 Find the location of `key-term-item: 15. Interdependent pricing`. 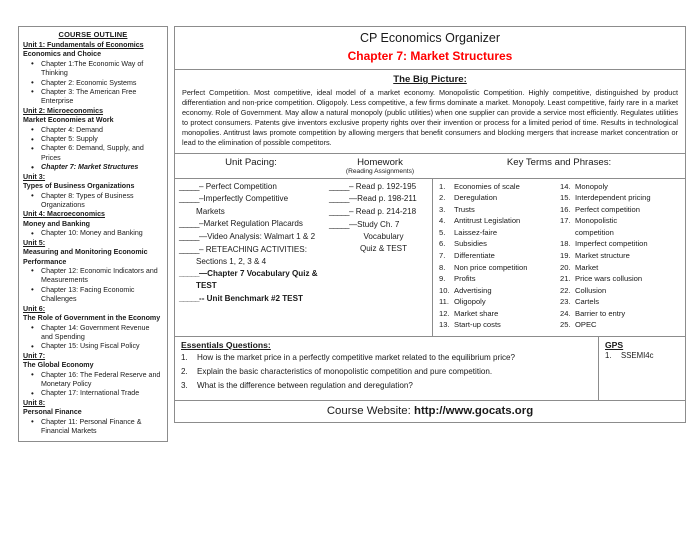

key-term-item: 15. Interdependent pricing is located at coordinates (620, 198).